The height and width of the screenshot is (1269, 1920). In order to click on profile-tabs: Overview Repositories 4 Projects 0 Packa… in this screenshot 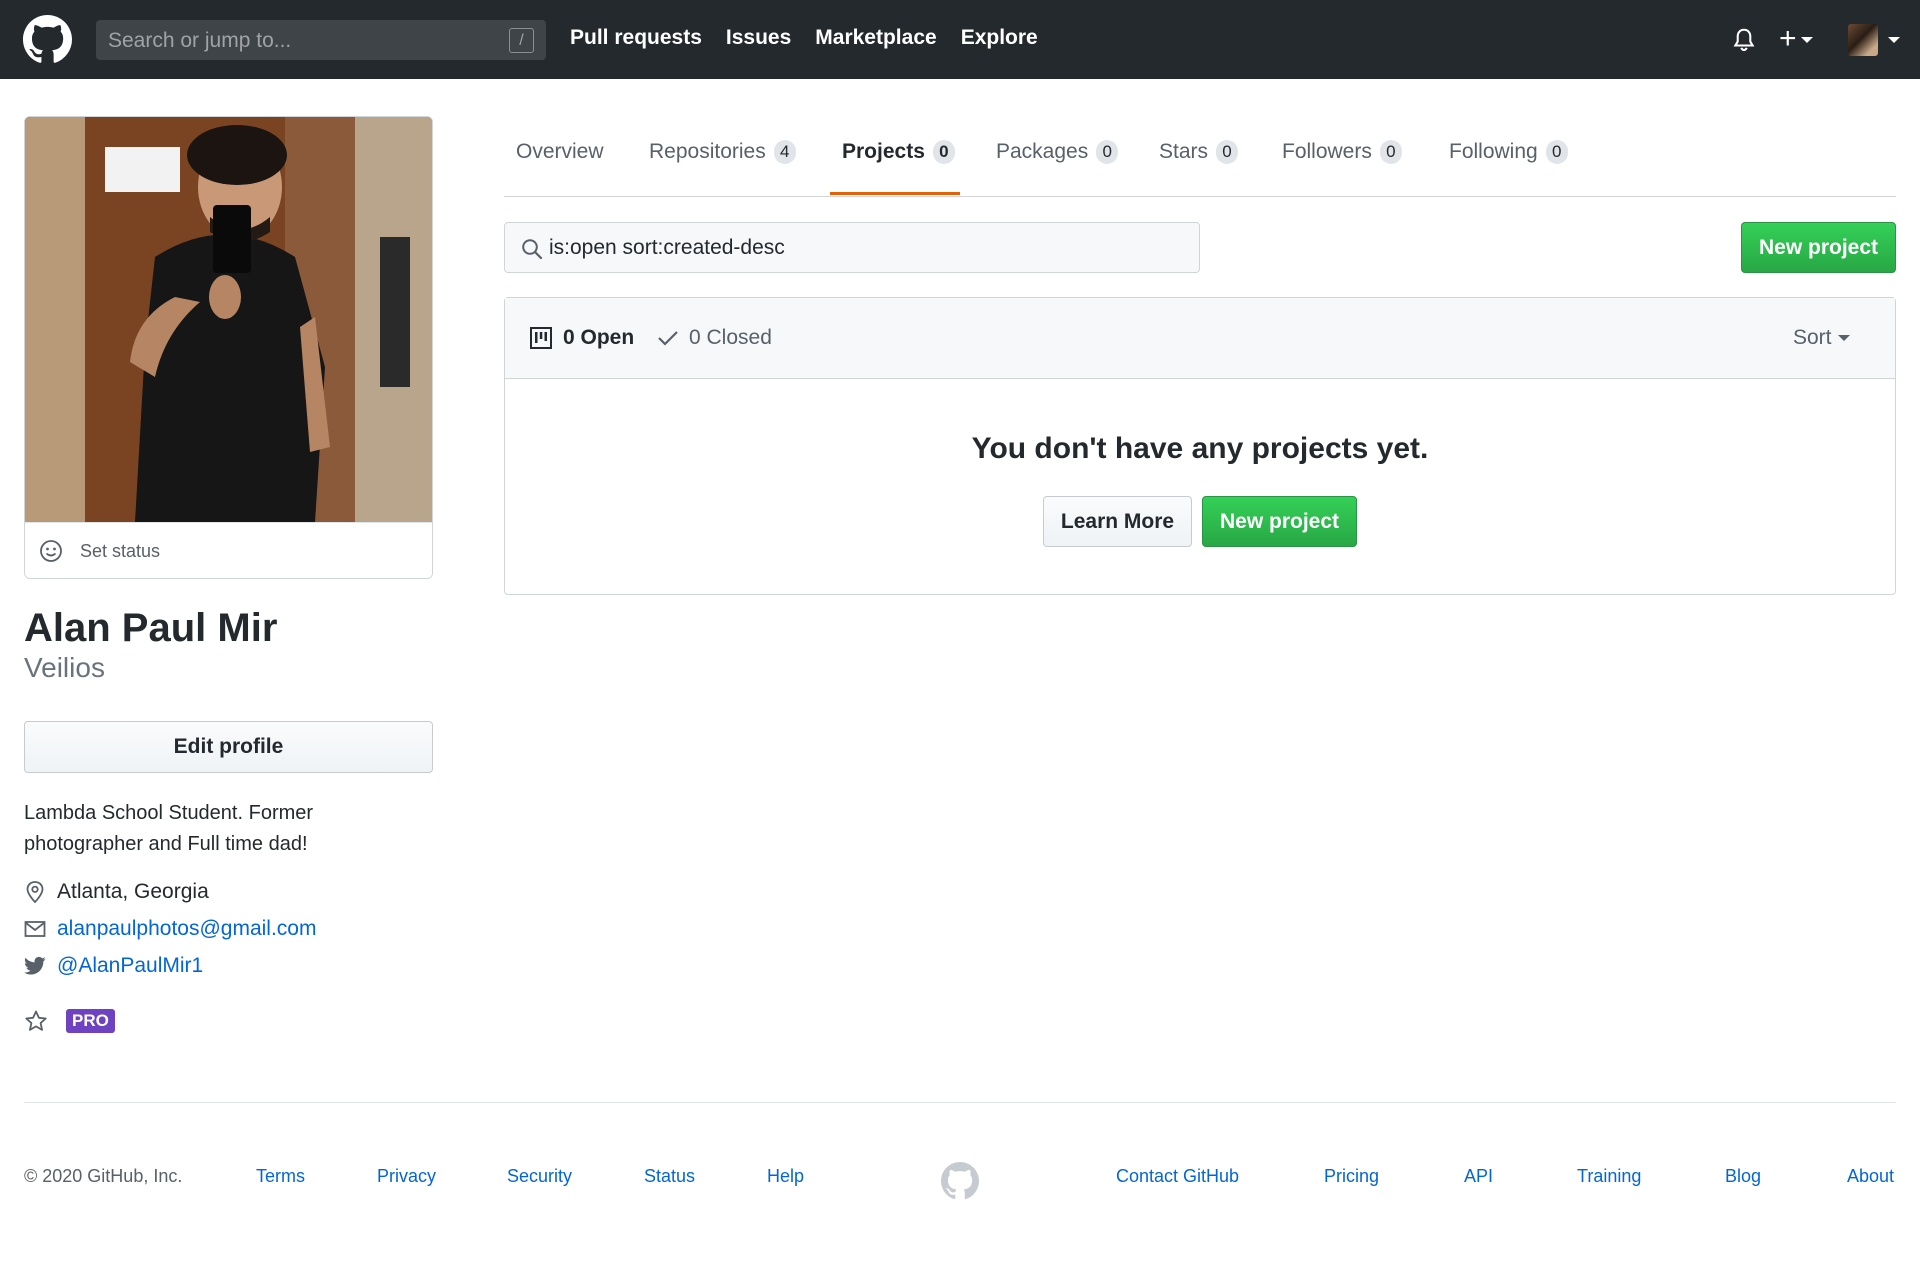, I will do `click(1200, 157)`.